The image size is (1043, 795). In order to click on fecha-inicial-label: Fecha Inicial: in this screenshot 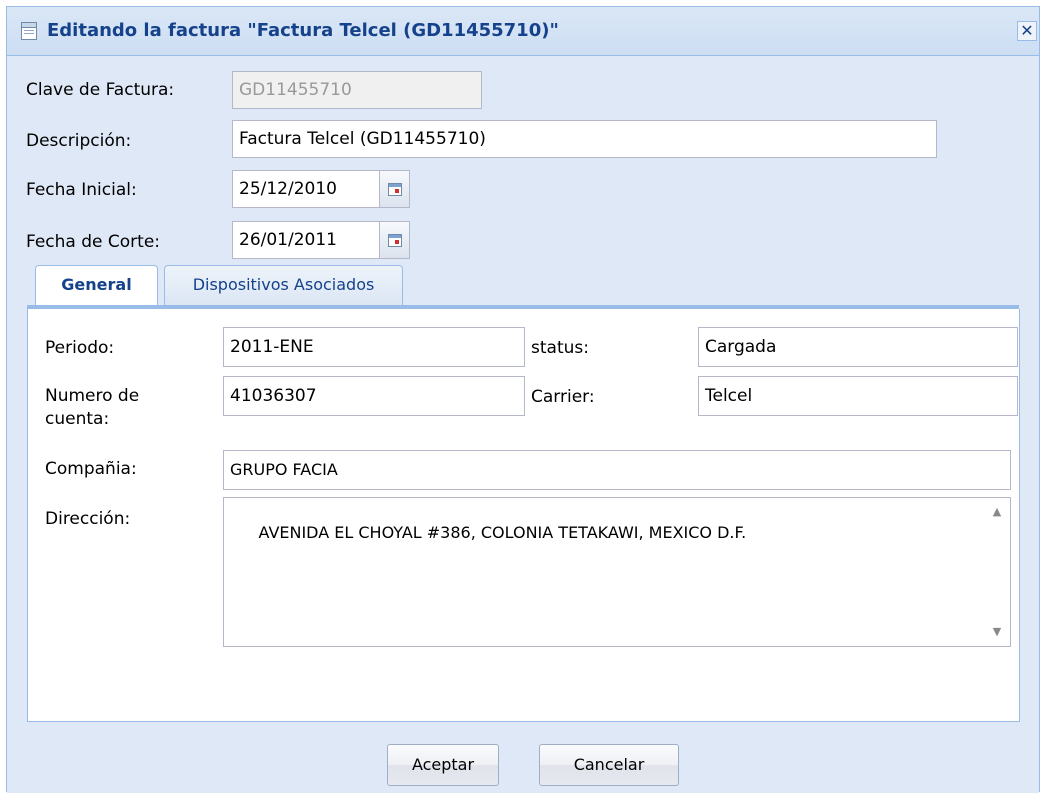, I will do `click(81, 190)`.